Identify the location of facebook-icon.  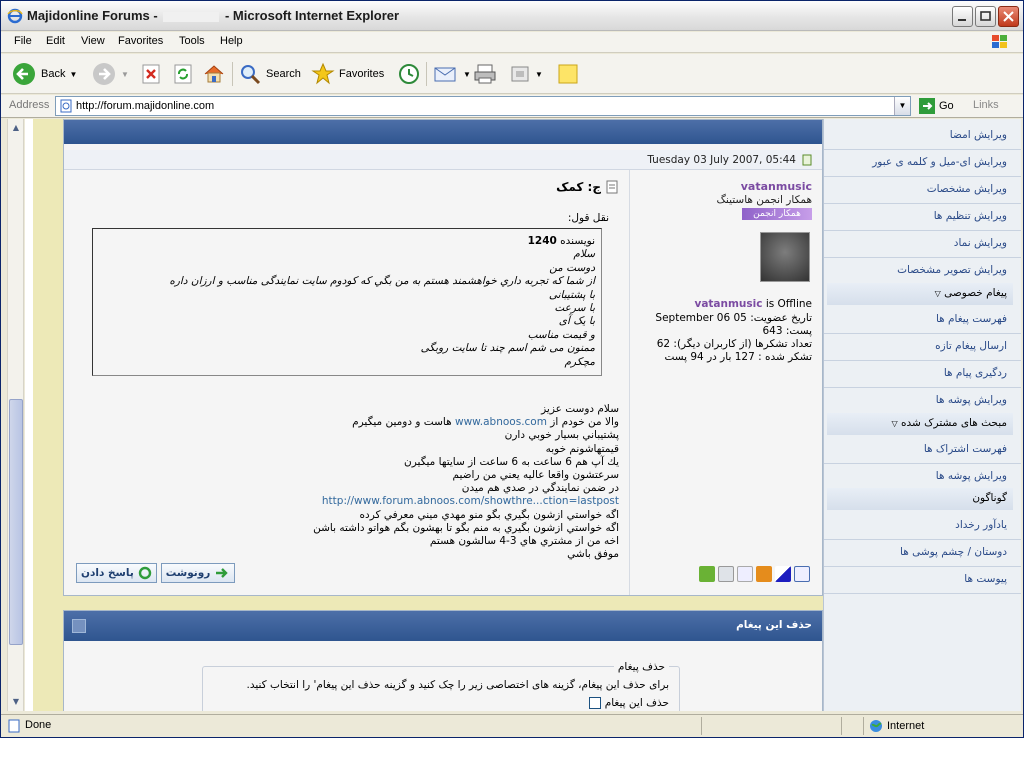
(764, 574).